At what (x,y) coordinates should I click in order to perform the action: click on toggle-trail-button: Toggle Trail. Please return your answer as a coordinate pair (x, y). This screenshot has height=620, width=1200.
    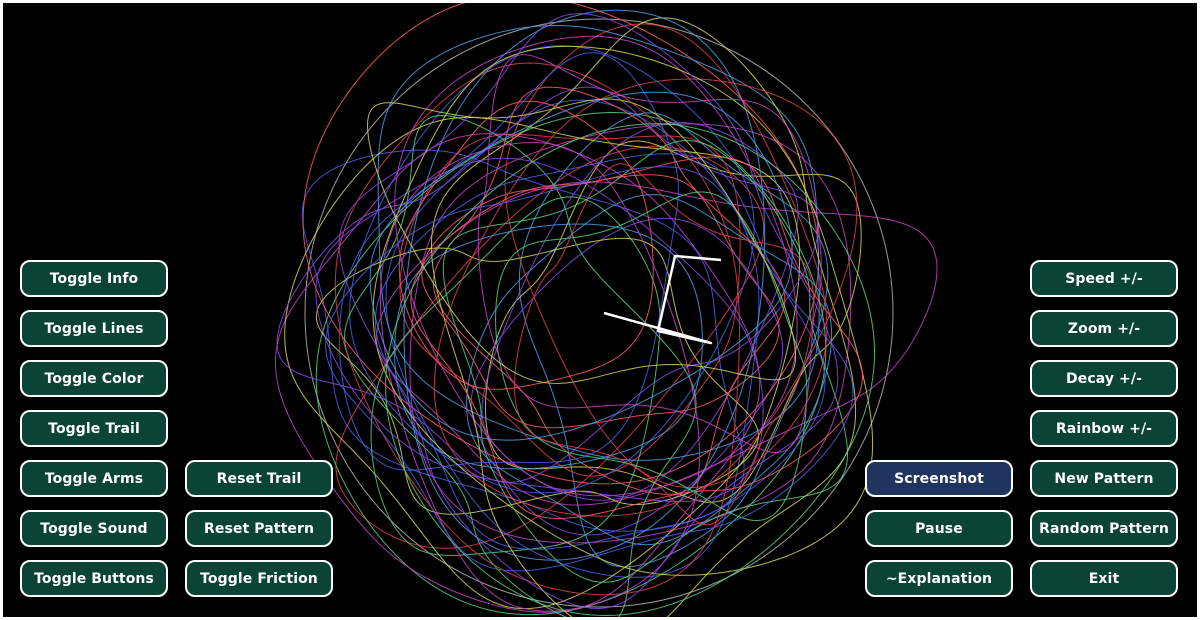
    Looking at the image, I should click on (94, 428).